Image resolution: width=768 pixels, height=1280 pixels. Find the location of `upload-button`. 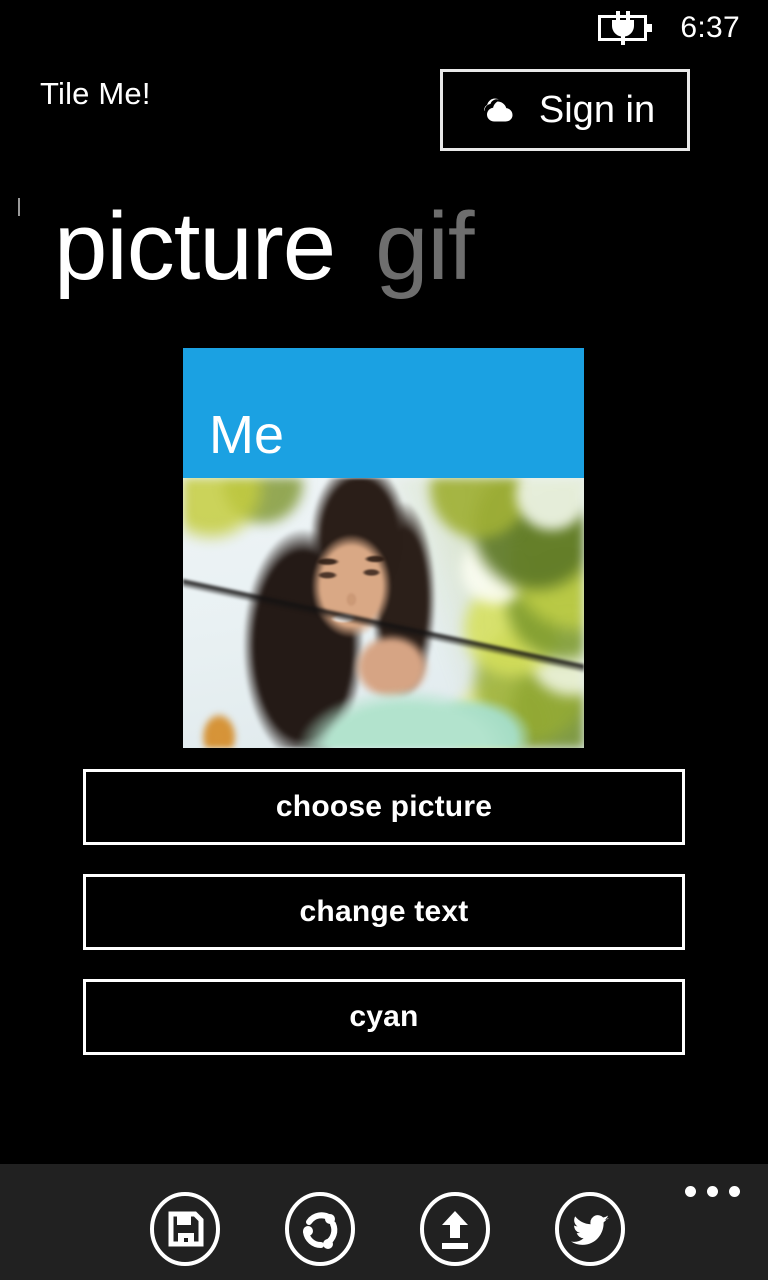

upload-button is located at coordinates (454, 1231).